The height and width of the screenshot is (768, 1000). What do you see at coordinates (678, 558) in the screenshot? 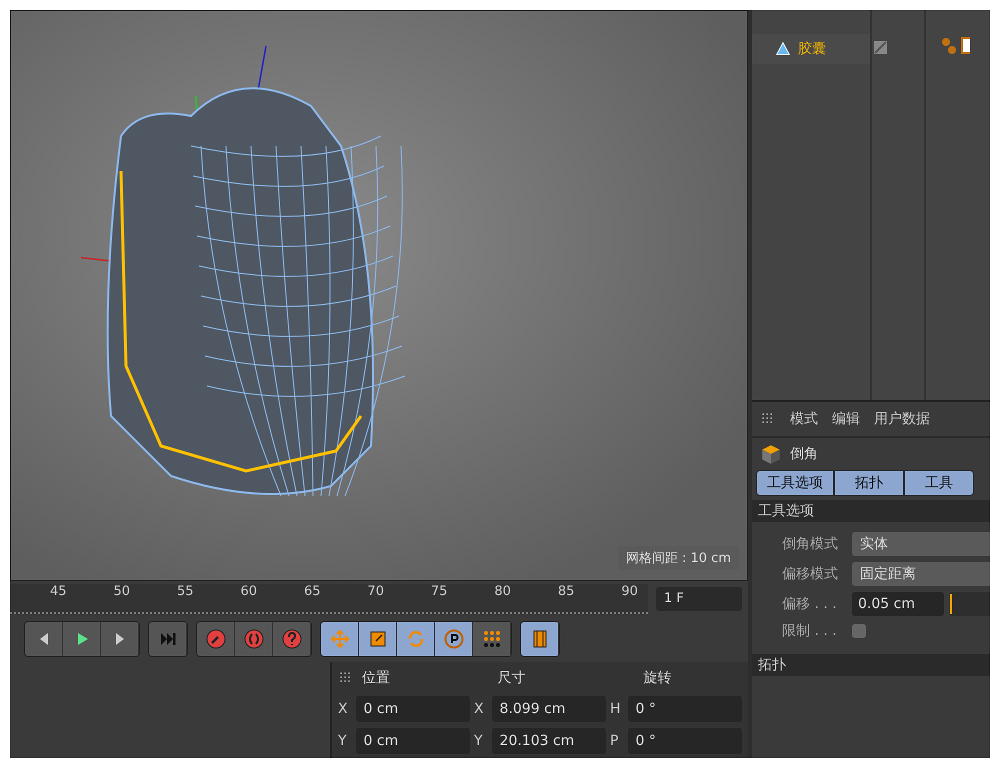
I see `grid-spacing-label: 网格间距 : 10 cm` at bounding box center [678, 558].